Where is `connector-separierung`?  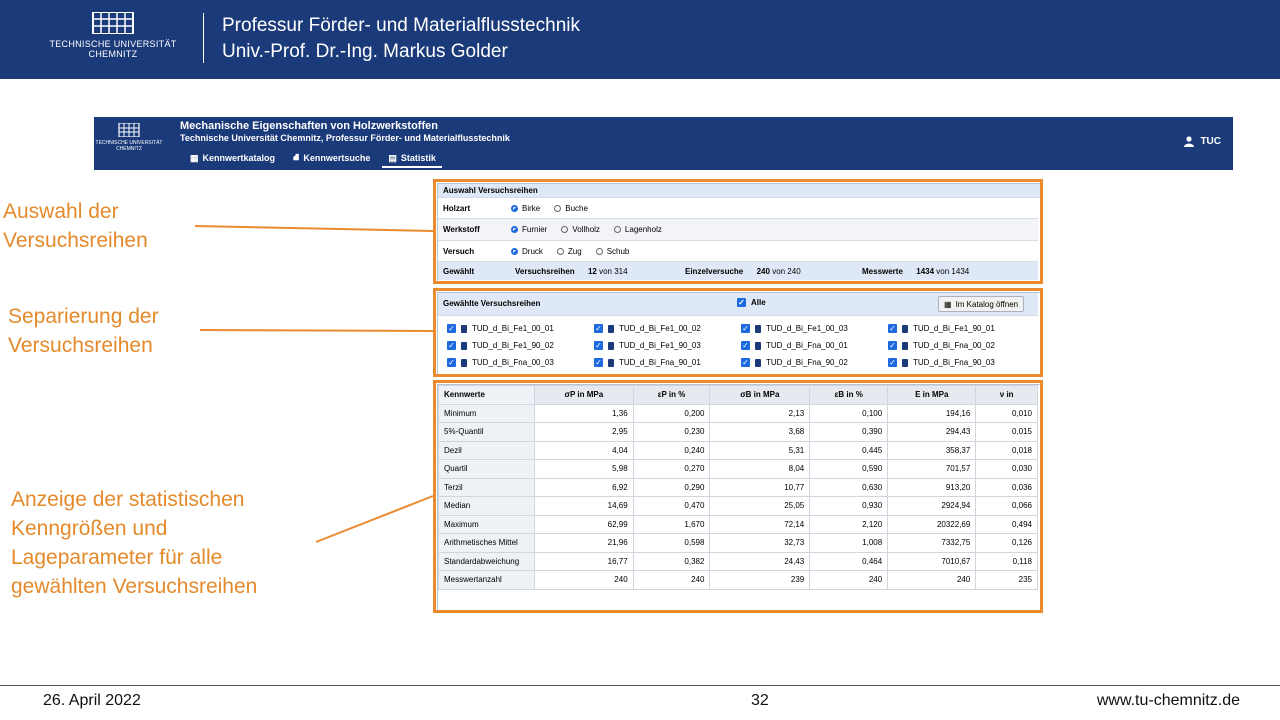 connector-separierung is located at coordinates (316, 330).